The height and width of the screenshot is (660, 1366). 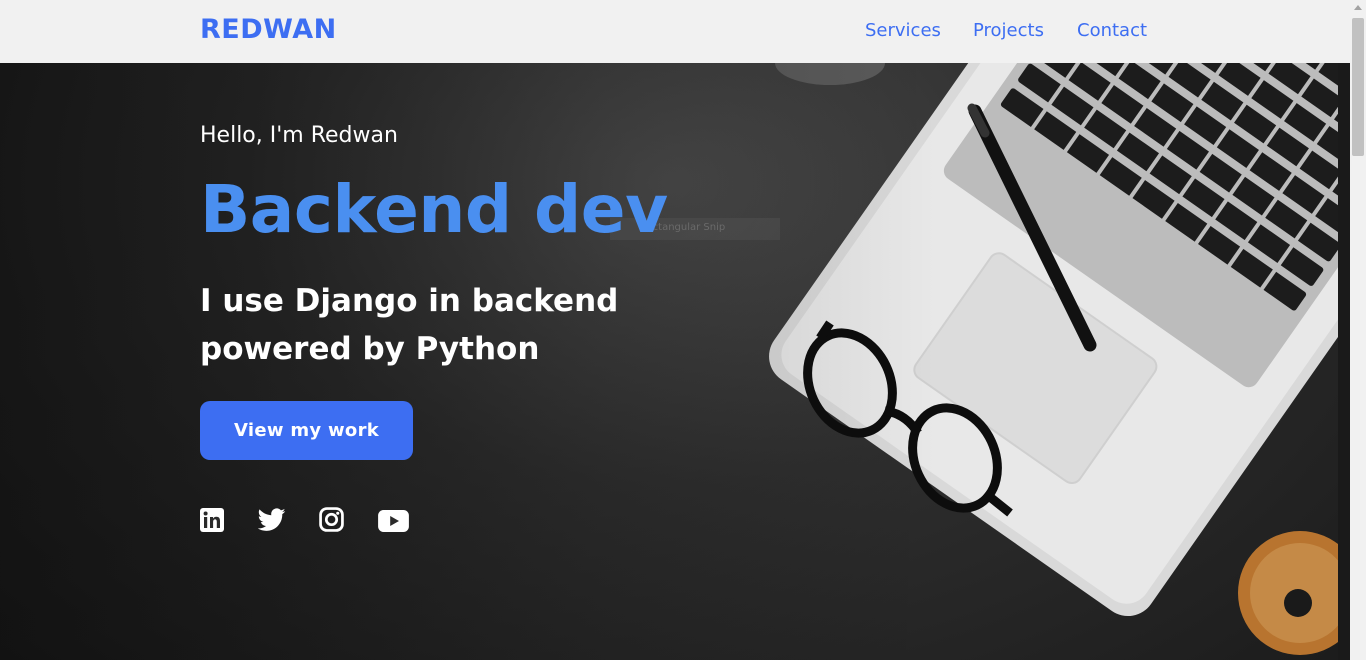 What do you see at coordinates (272, 520) in the screenshot?
I see `twitter-icon` at bounding box center [272, 520].